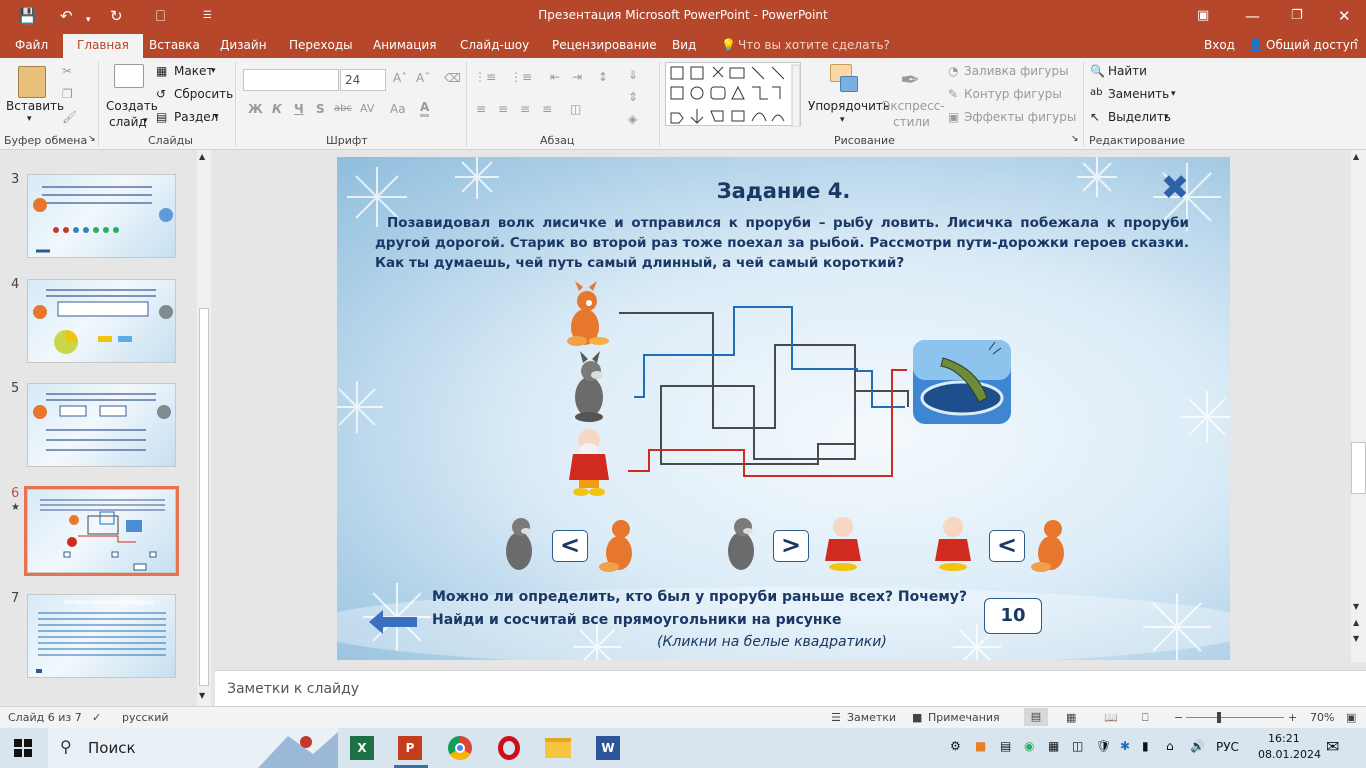  Describe the element at coordinates (608, 748) in the screenshot. I see `word-icon: W` at that location.